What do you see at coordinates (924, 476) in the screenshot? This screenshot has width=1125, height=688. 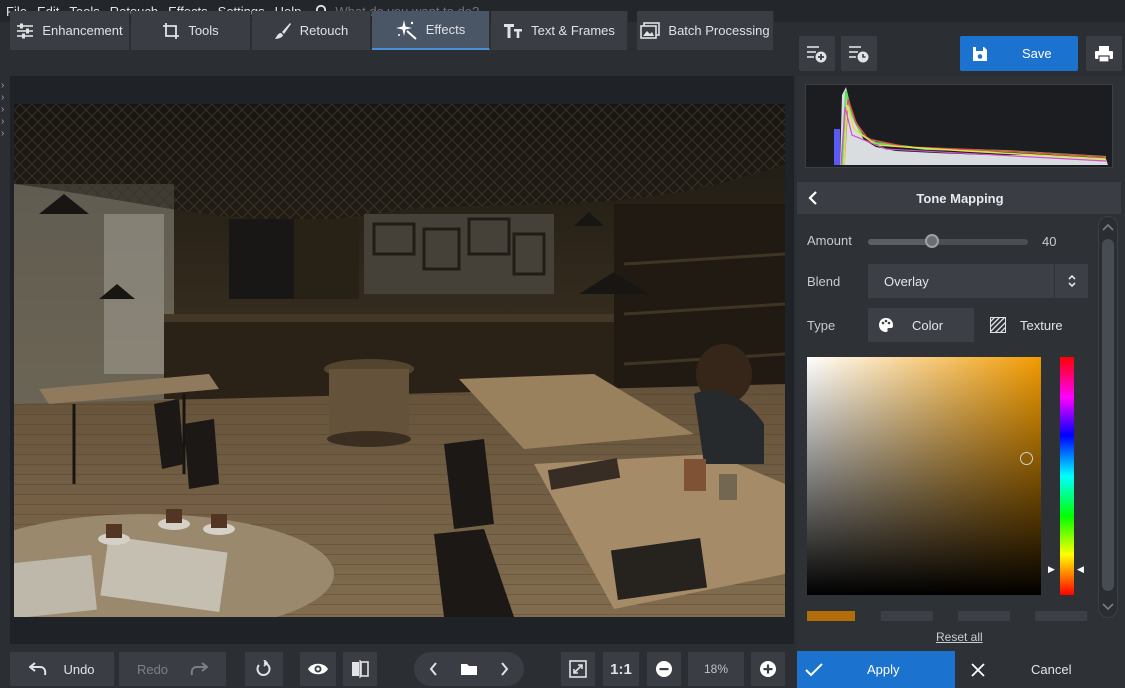 I see `color-picker-field` at bounding box center [924, 476].